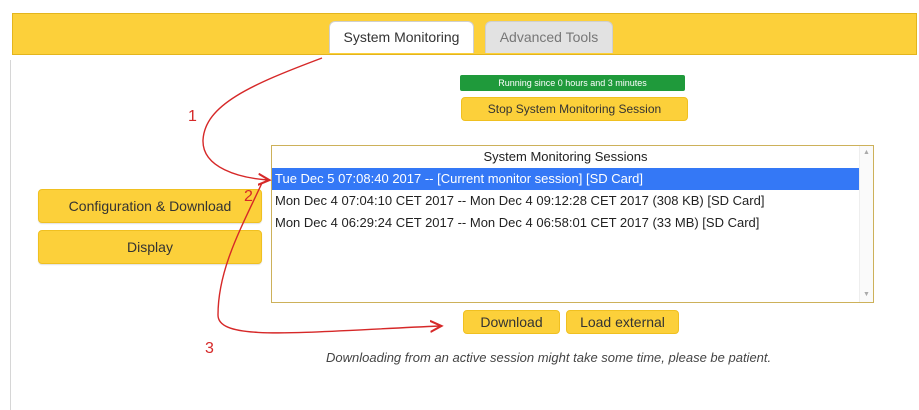 This screenshot has width=919, height=410. Describe the element at coordinates (262, 118) in the screenshot. I see `arrow-1-icon` at that location.